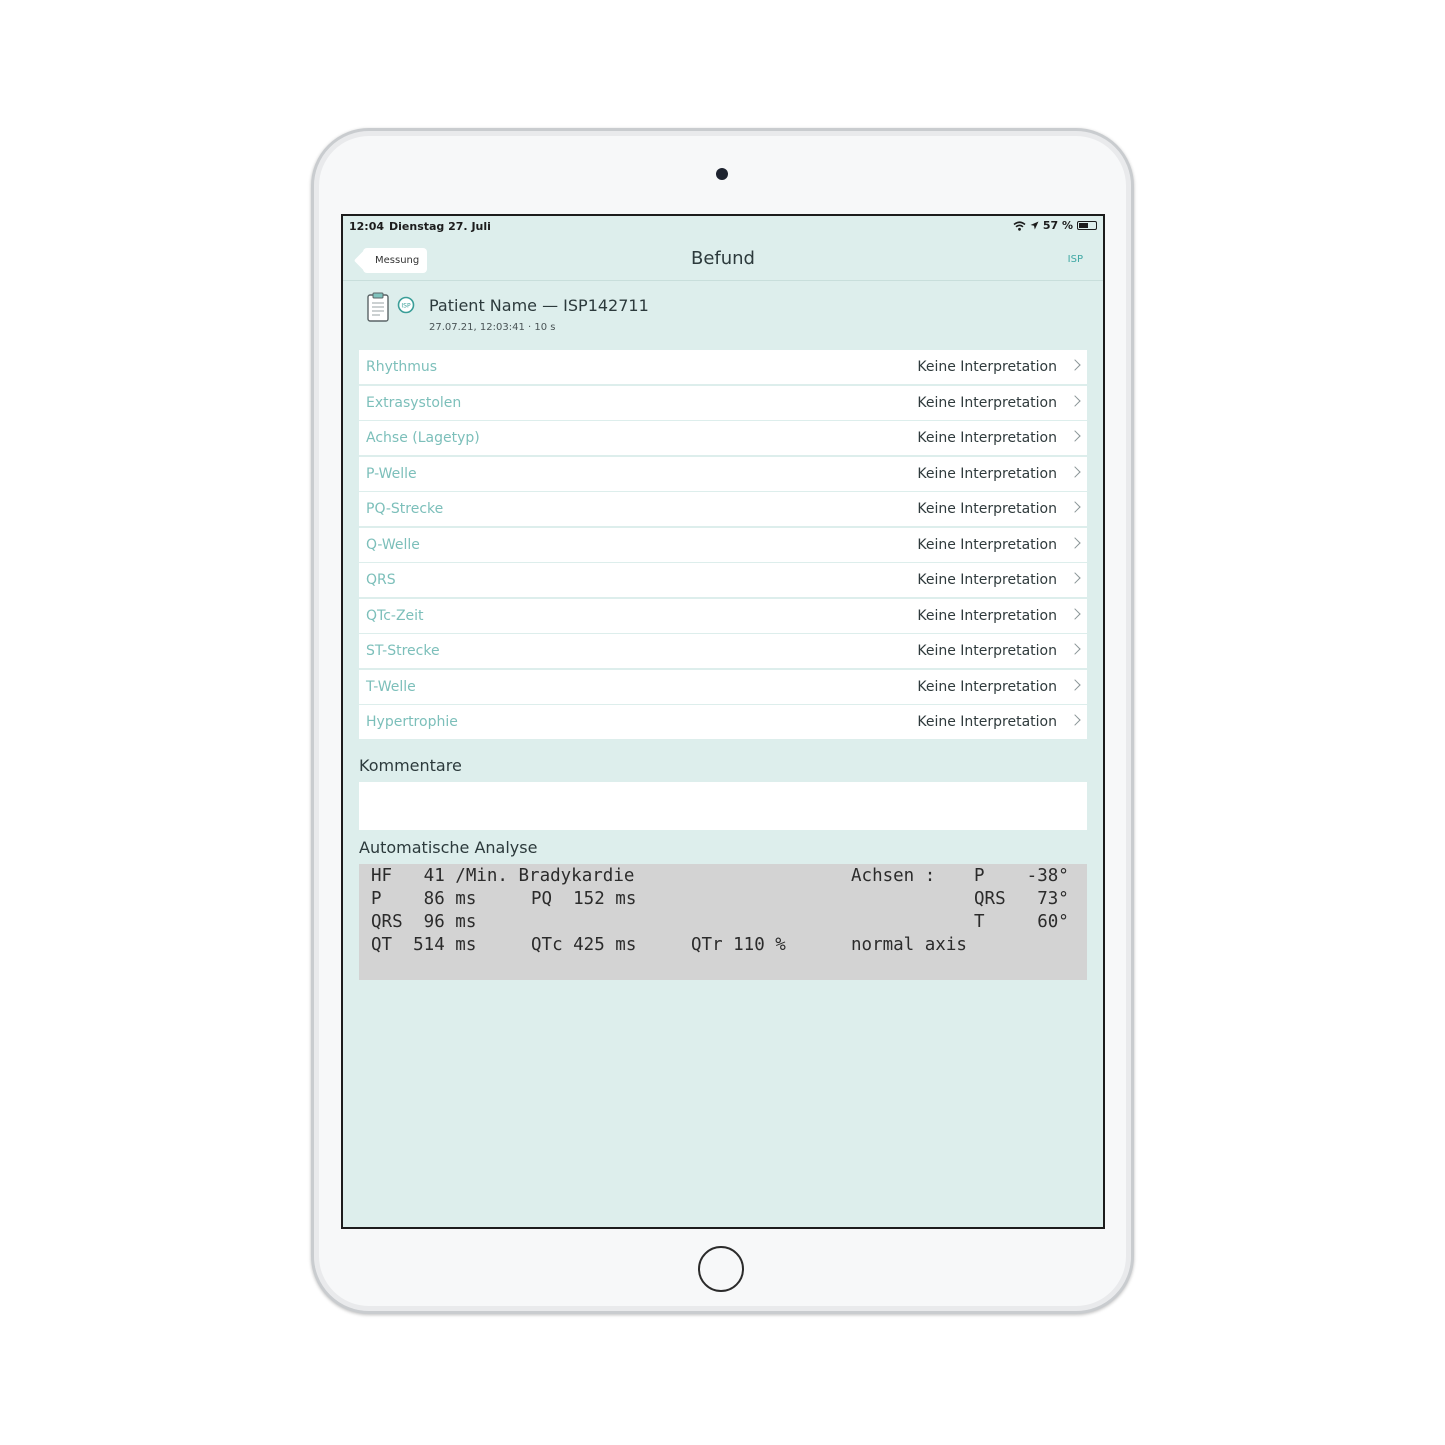  Describe the element at coordinates (412, 722) in the screenshot. I see `finding-label: Hypertrophie` at that location.